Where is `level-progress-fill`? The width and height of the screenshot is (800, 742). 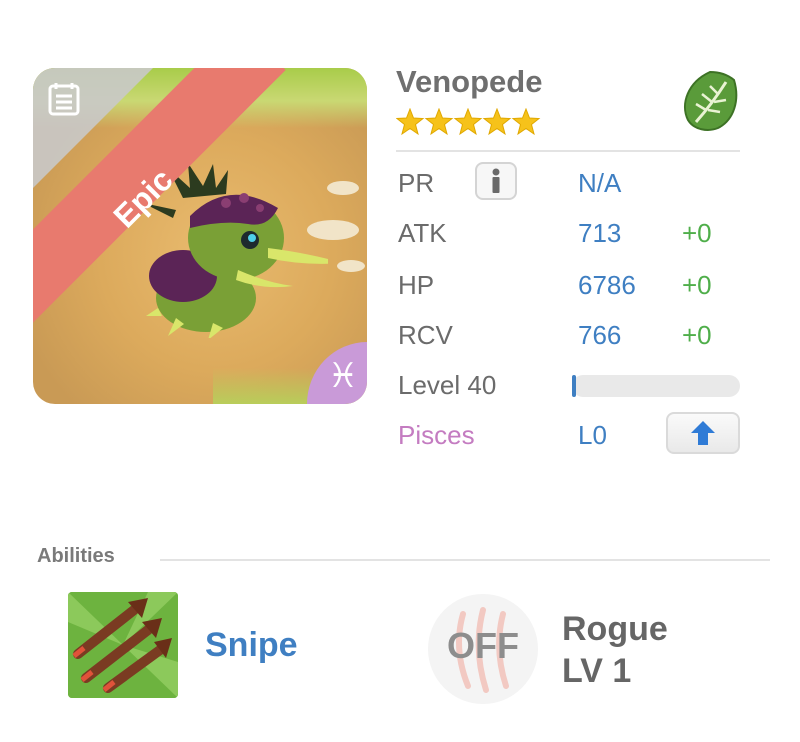
level-progress-fill is located at coordinates (574, 386).